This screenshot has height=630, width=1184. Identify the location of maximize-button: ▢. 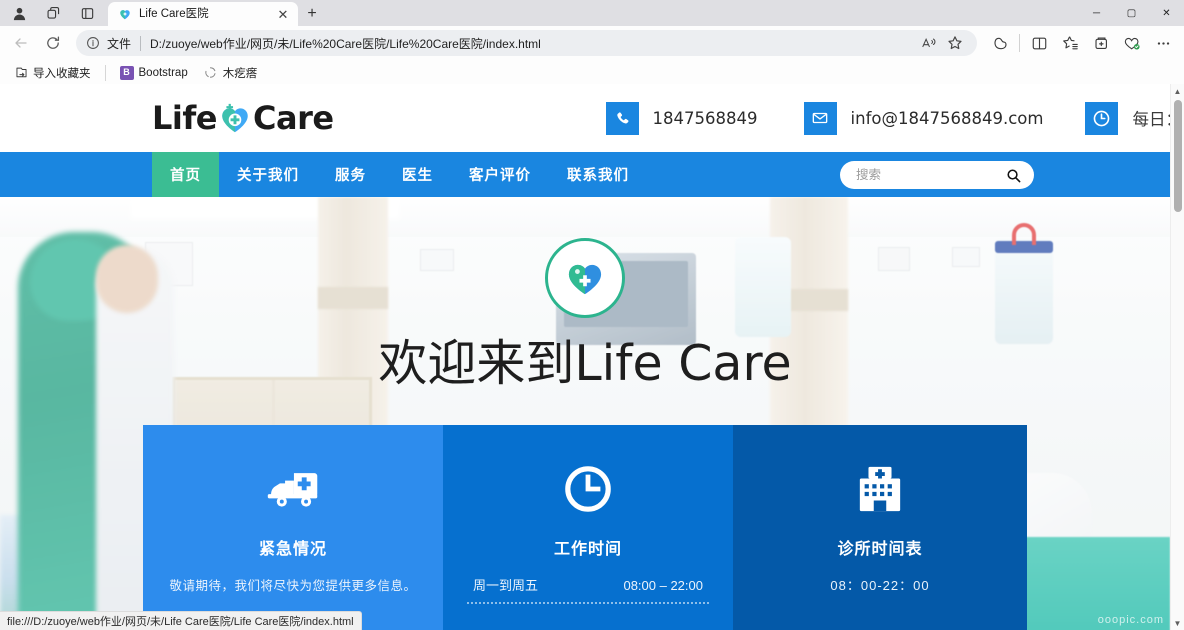
(1131, 13).